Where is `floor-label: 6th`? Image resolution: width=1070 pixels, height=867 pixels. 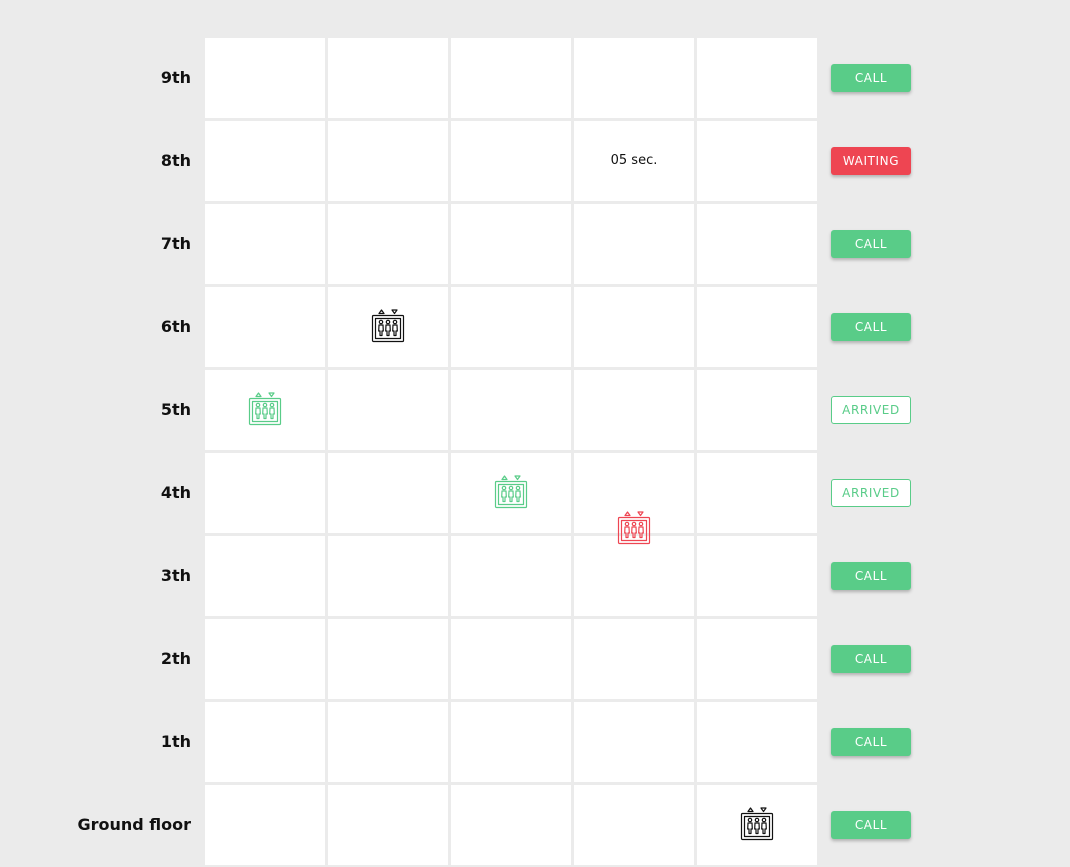
floor-label: 6th is located at coordinates (175, 326).